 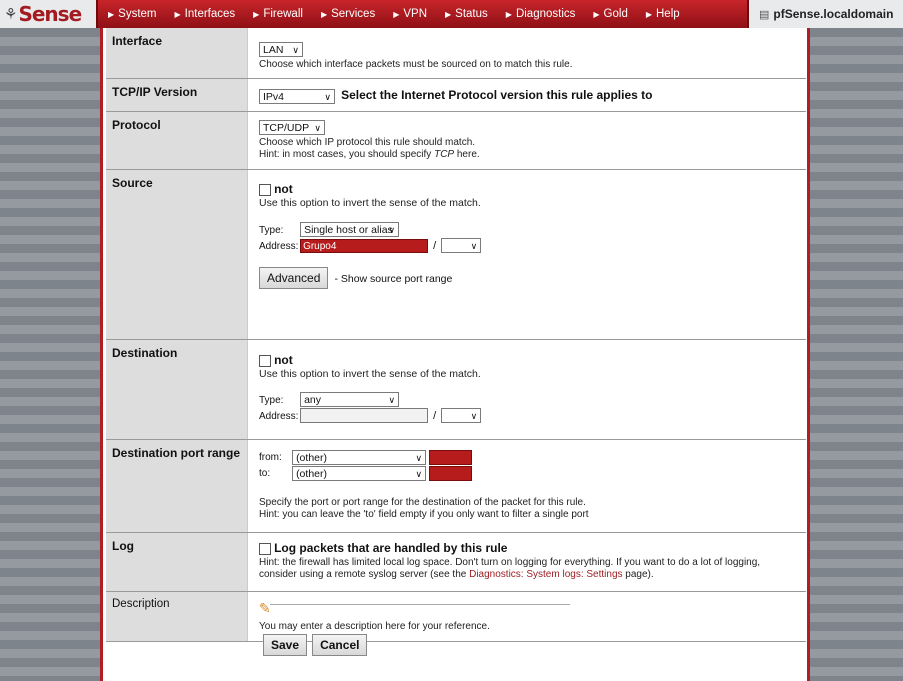 What do you see at coordinates (833, 14) in the screenshot?
I see `hostname: pfSense.localdomain` at bounding box center [833, 14].